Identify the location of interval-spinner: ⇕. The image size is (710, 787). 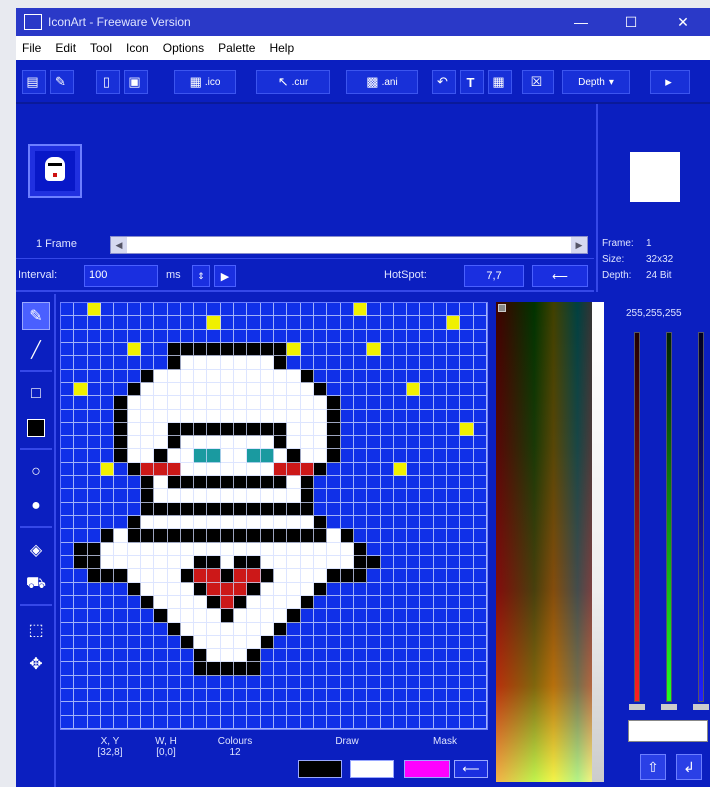
(201, 276).